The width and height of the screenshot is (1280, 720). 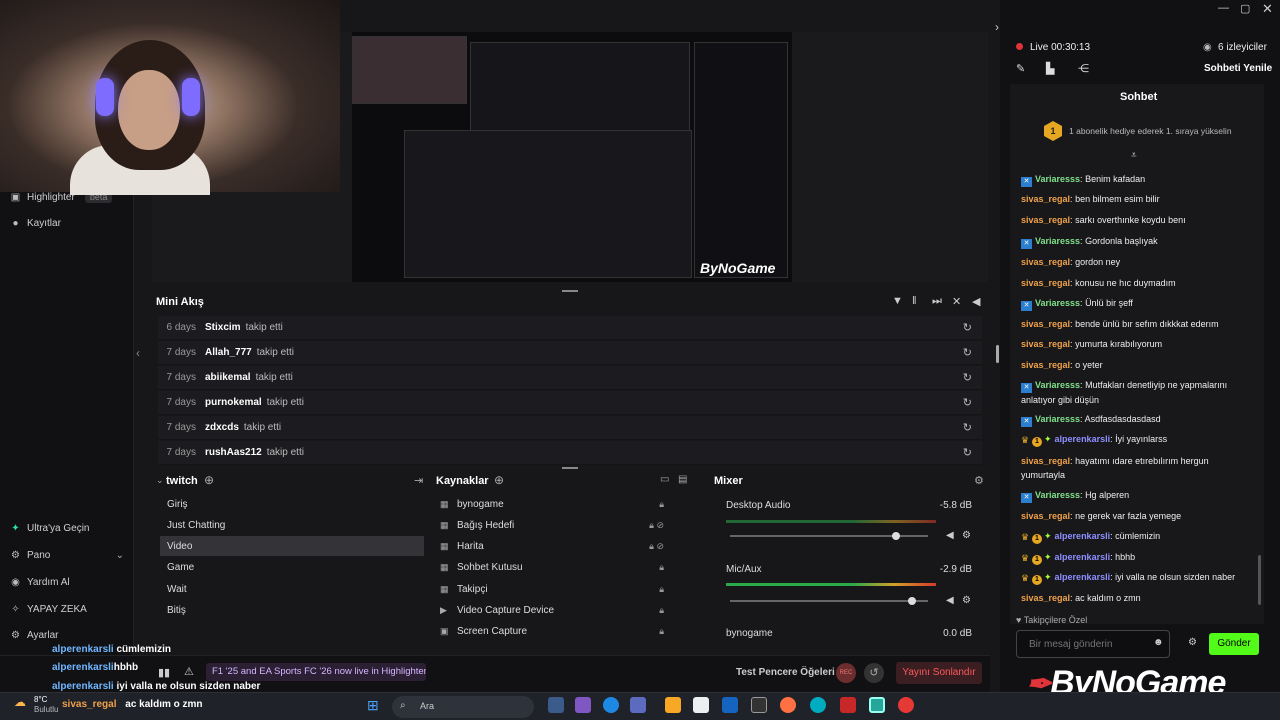 What do you see at coordinates (730, 705) in the screenshot?
I see `outlook-icon` at bounding box center [730, 705].